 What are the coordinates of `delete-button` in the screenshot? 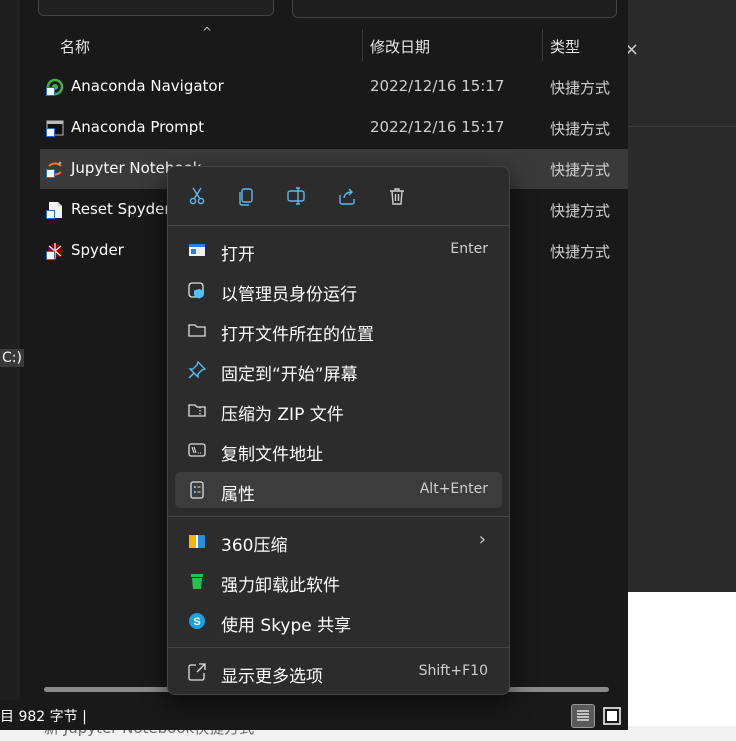 It's located at (397, 196).